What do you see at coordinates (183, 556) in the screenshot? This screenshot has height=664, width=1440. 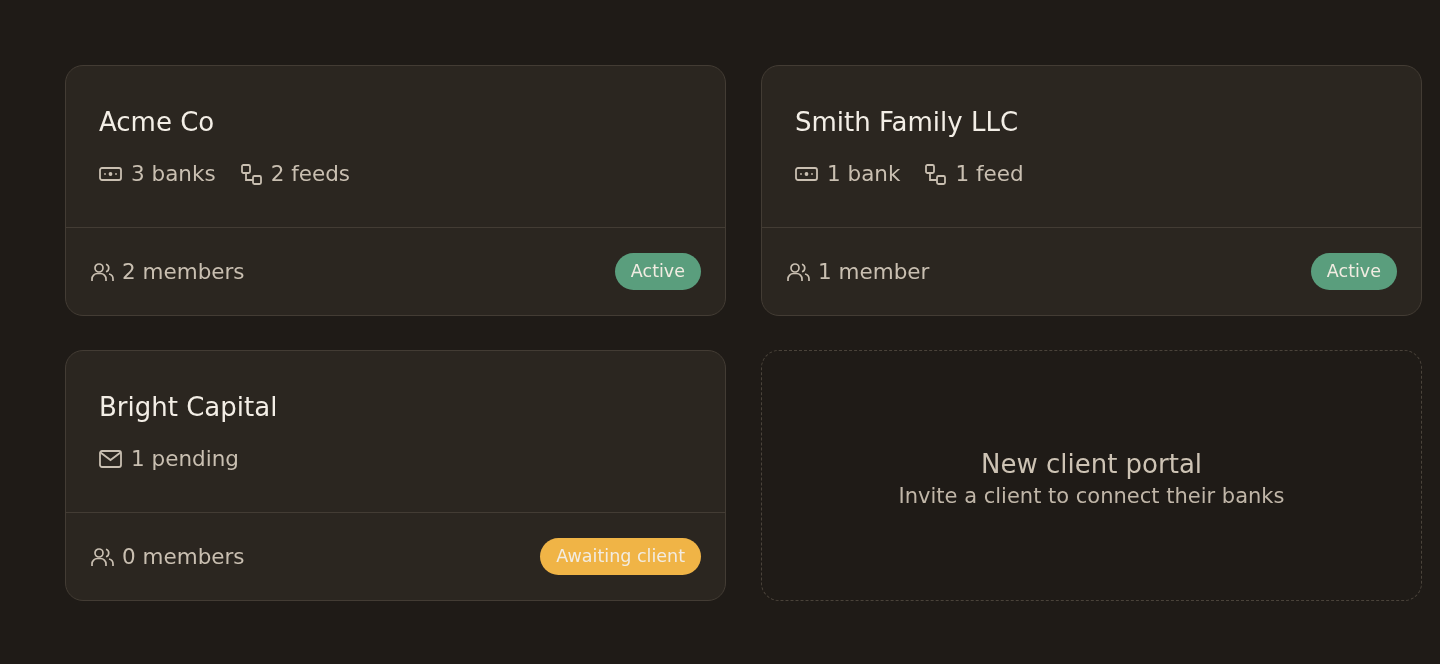 I see `member-count: 0 members` at bounding box center [183, 556].